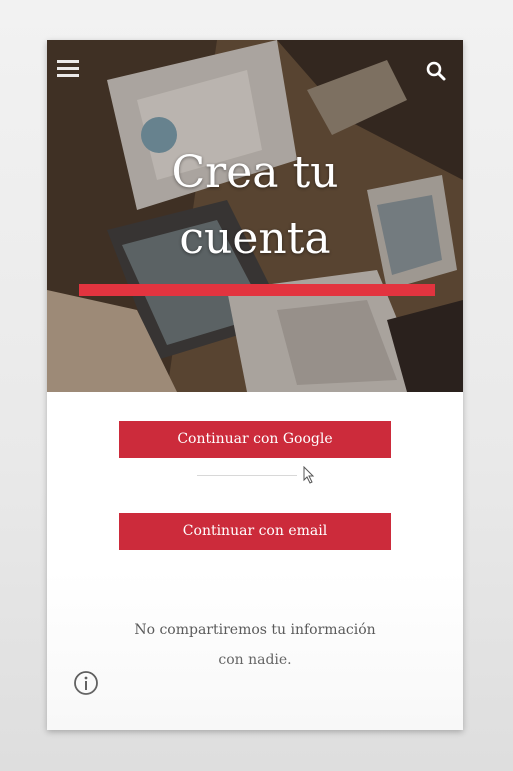  I want to click on info-icon, so click(86, 683).